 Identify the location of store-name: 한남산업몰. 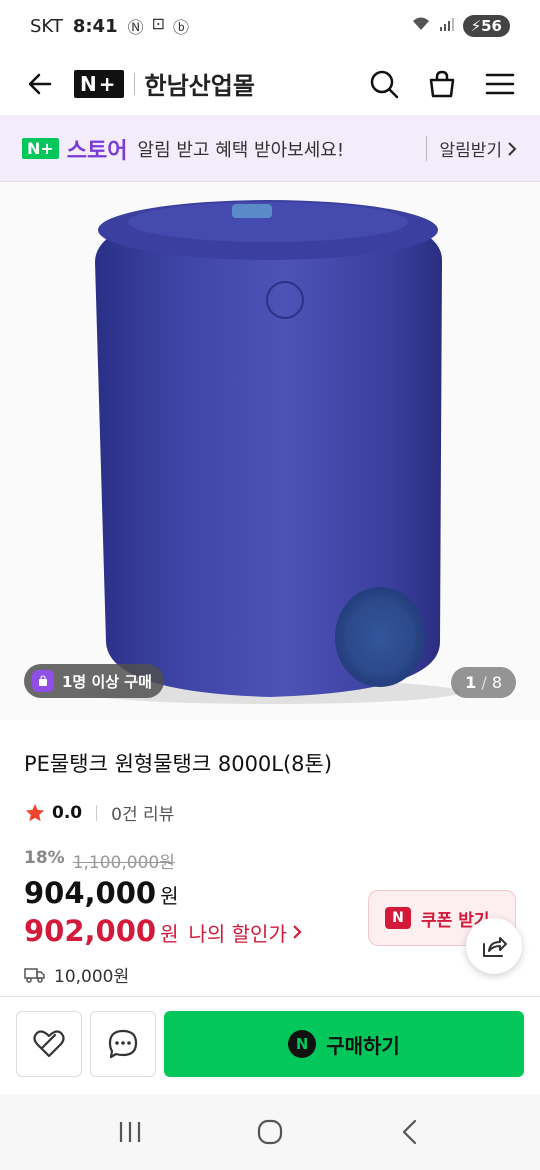
(200, 83).